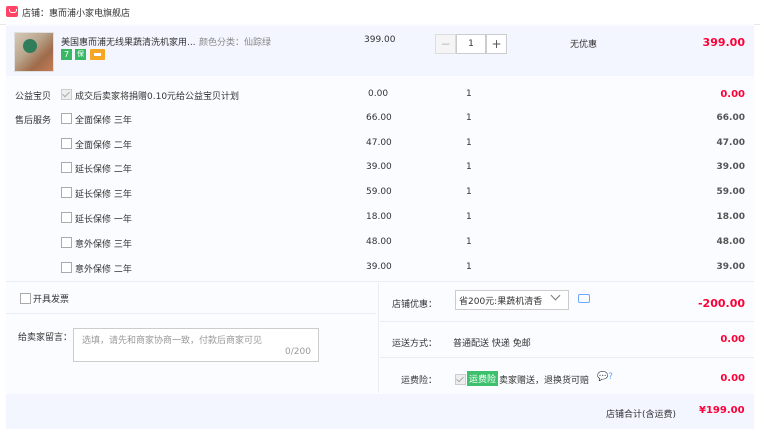 The width and height of the screenshot is (760, 429). What do you see at coordinates (66, 94) in the screenshot?
I see `charity-checkbox` at bounding box center [66, 94].